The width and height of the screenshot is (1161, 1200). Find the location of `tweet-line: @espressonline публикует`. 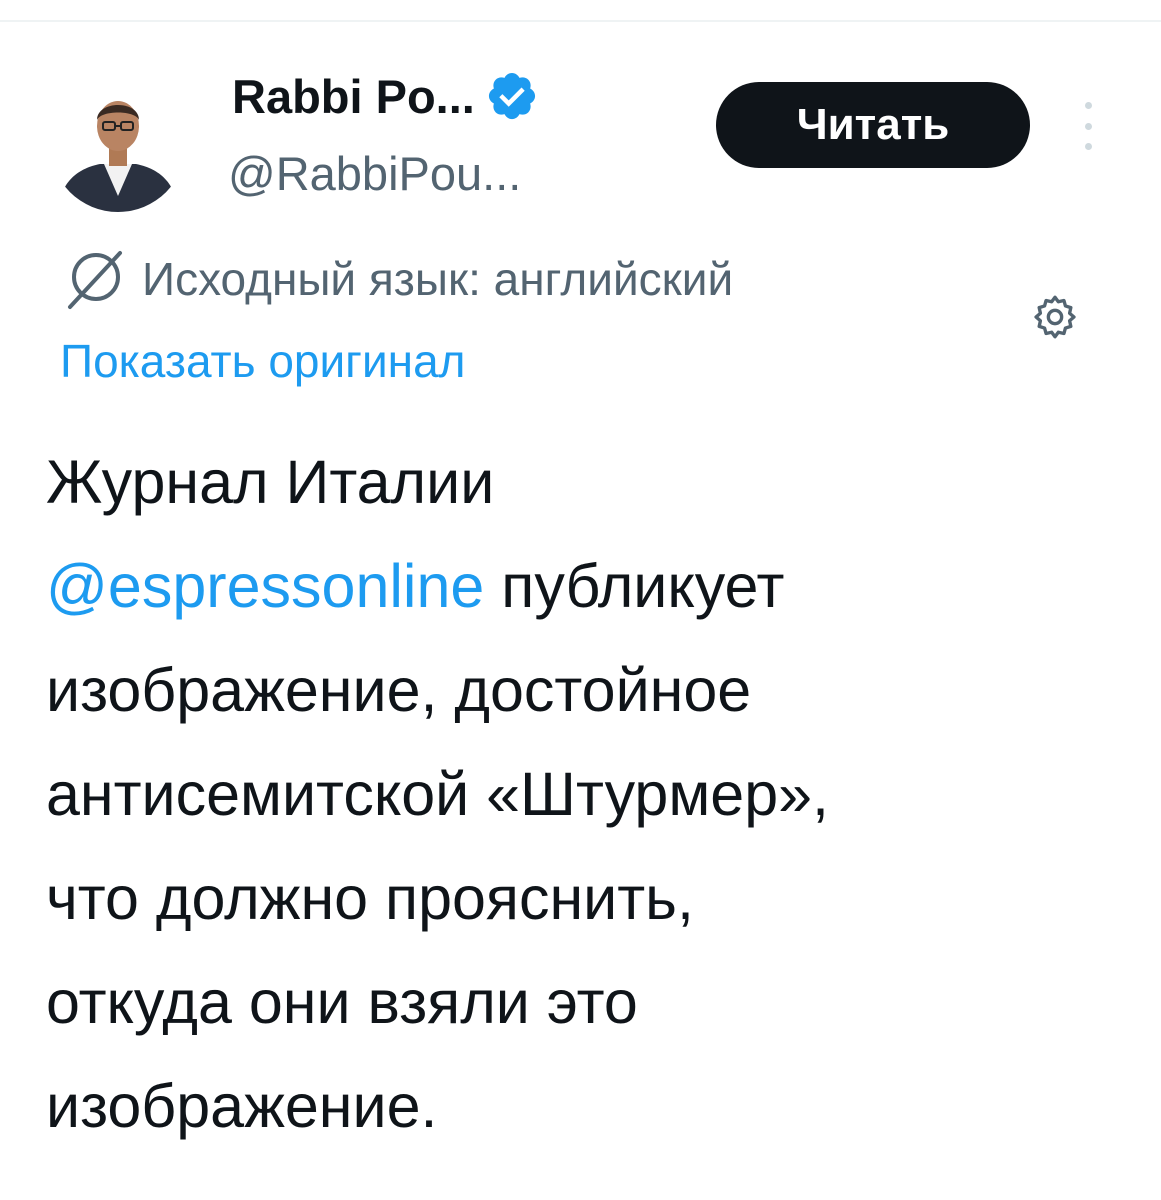

tweet-line: @espressonline публикует is located at coordinates (591, 586).